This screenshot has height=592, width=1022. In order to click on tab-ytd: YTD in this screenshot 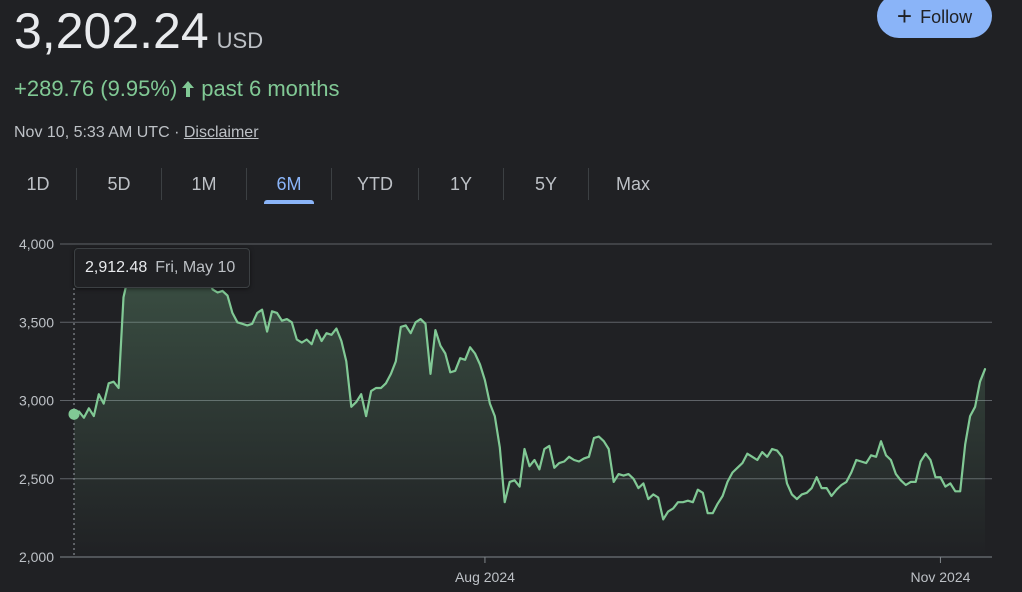, I will do `click(375, 184)`.